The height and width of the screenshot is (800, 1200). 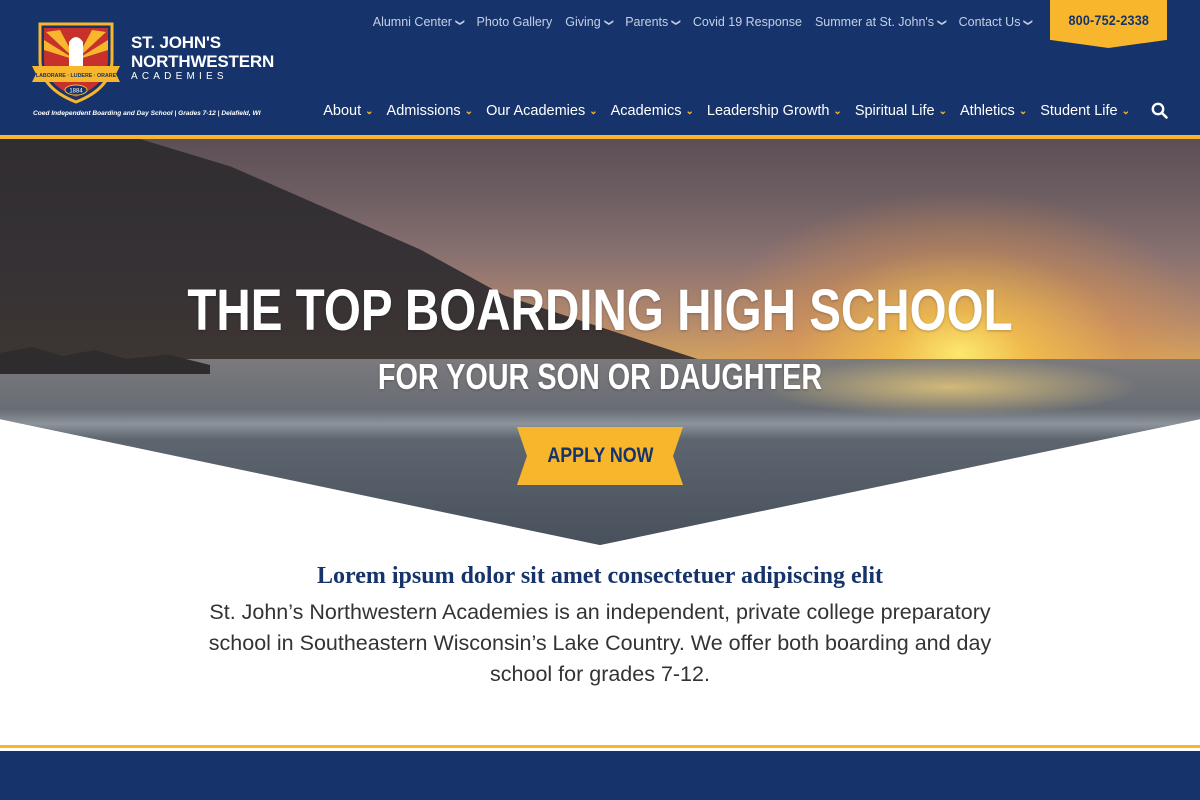 What do you see at coordinates (342, 111) in the screenshot?
I see `nav-item-label: About` at bounding box center [342, 111].